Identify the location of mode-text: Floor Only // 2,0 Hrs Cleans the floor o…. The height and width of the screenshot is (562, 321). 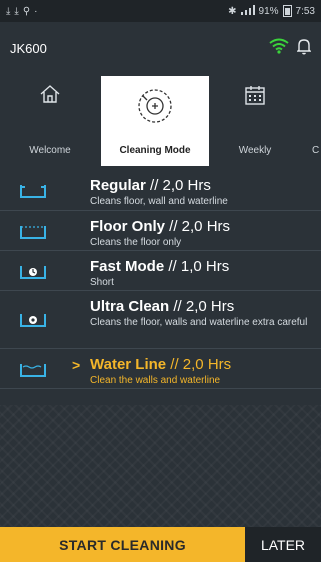
(202, 233).